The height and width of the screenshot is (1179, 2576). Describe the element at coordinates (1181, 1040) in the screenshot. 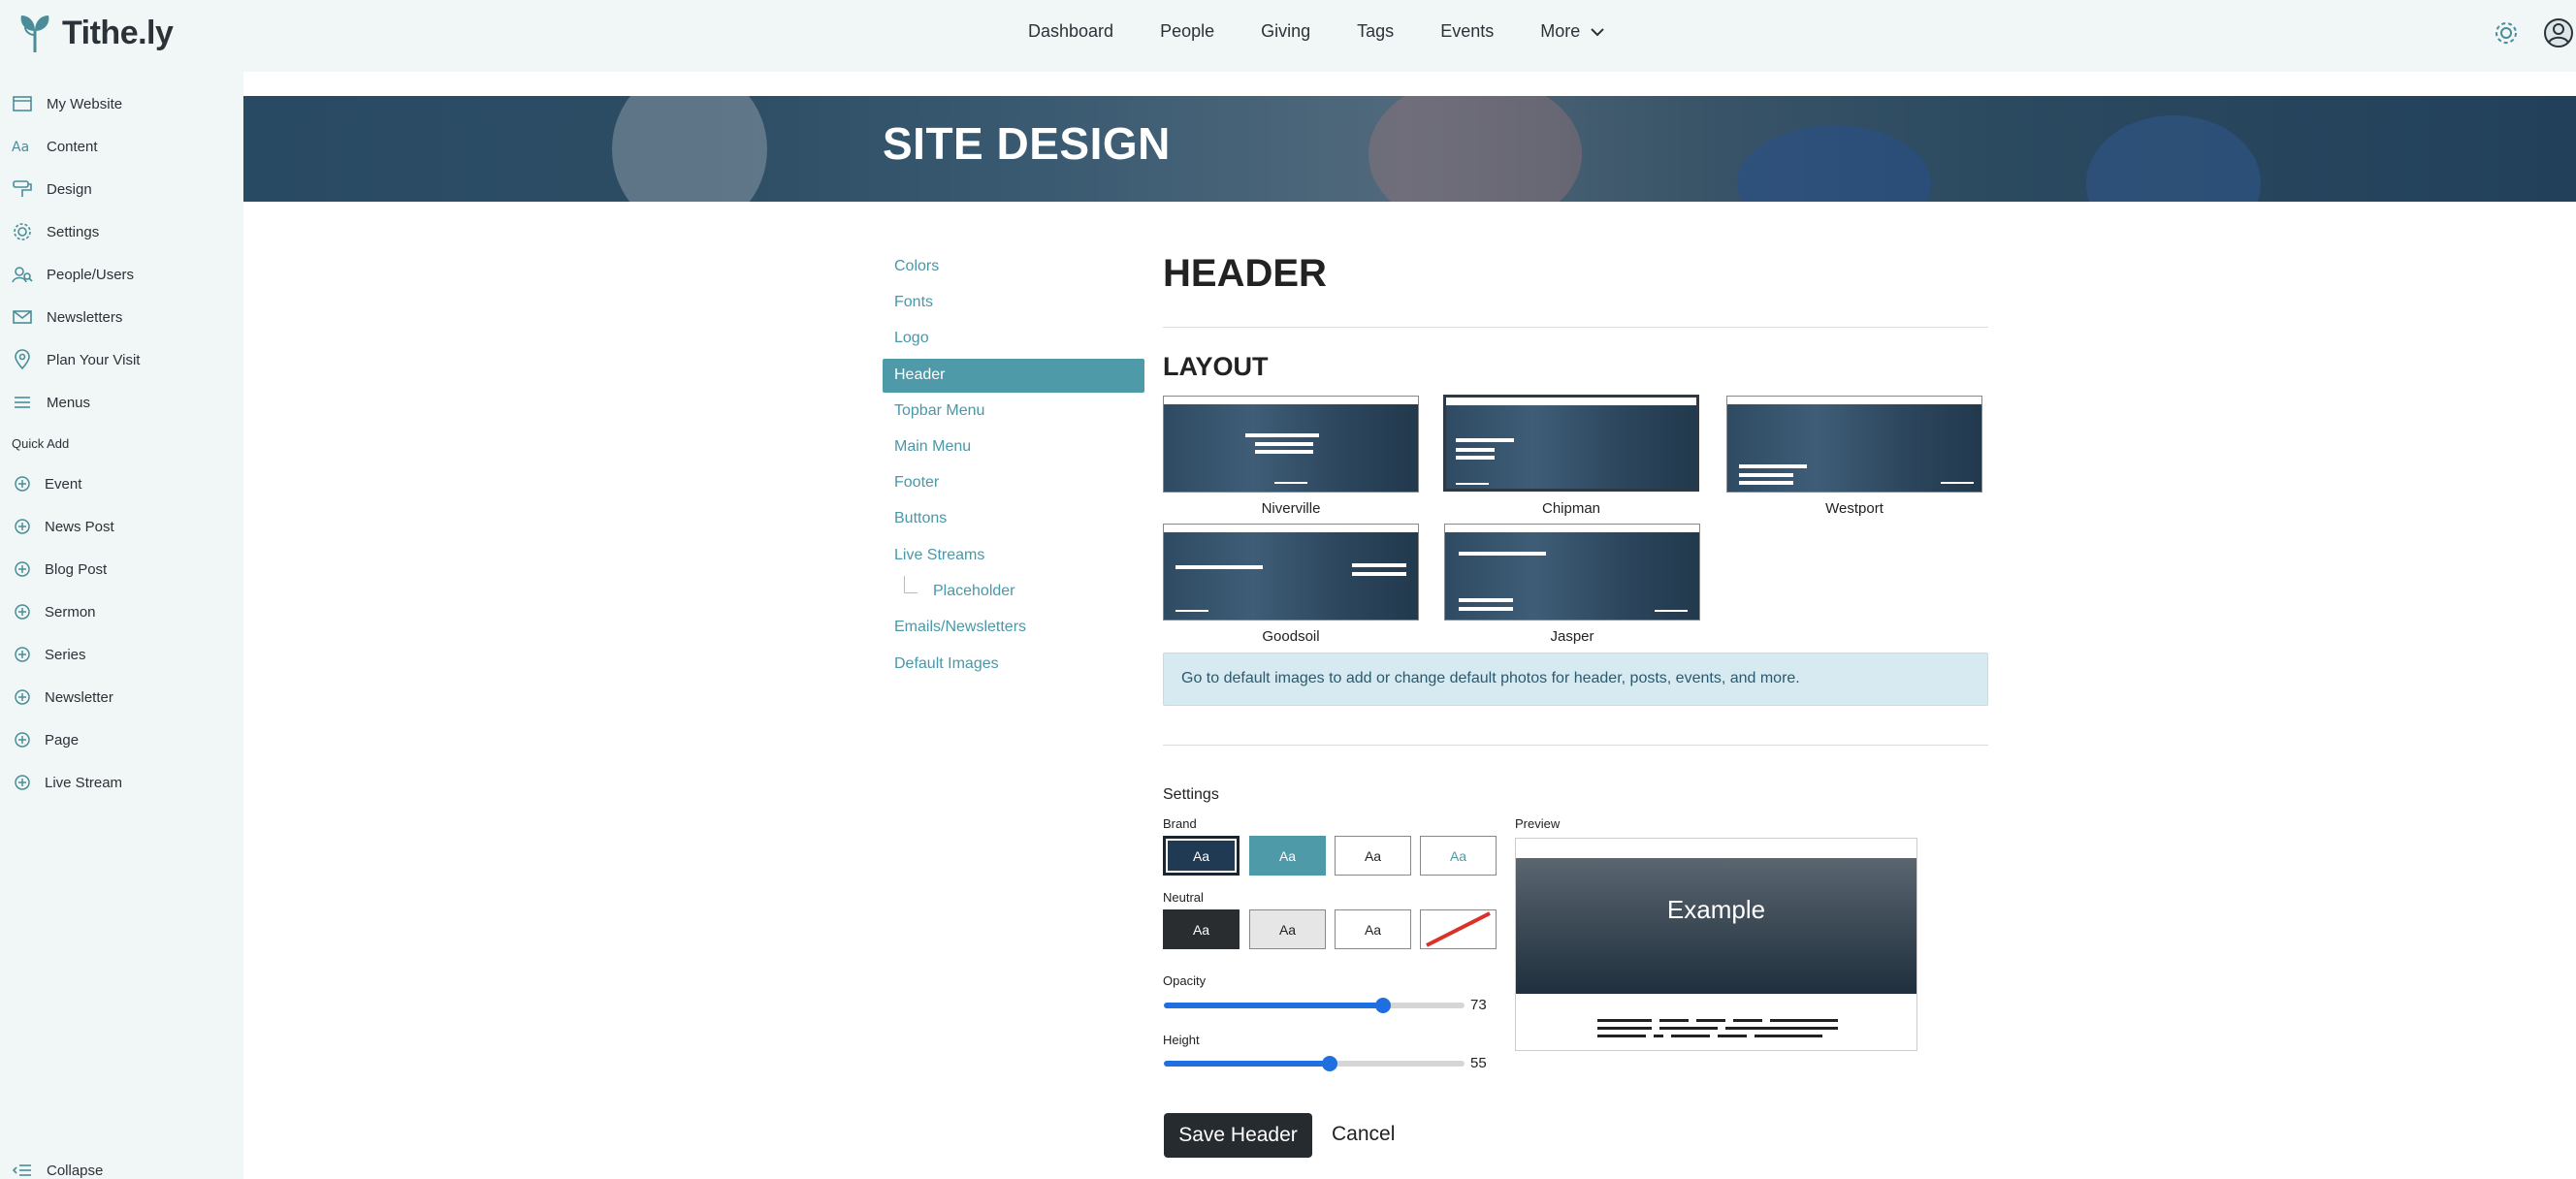

I see `height-label: Height` at that location.